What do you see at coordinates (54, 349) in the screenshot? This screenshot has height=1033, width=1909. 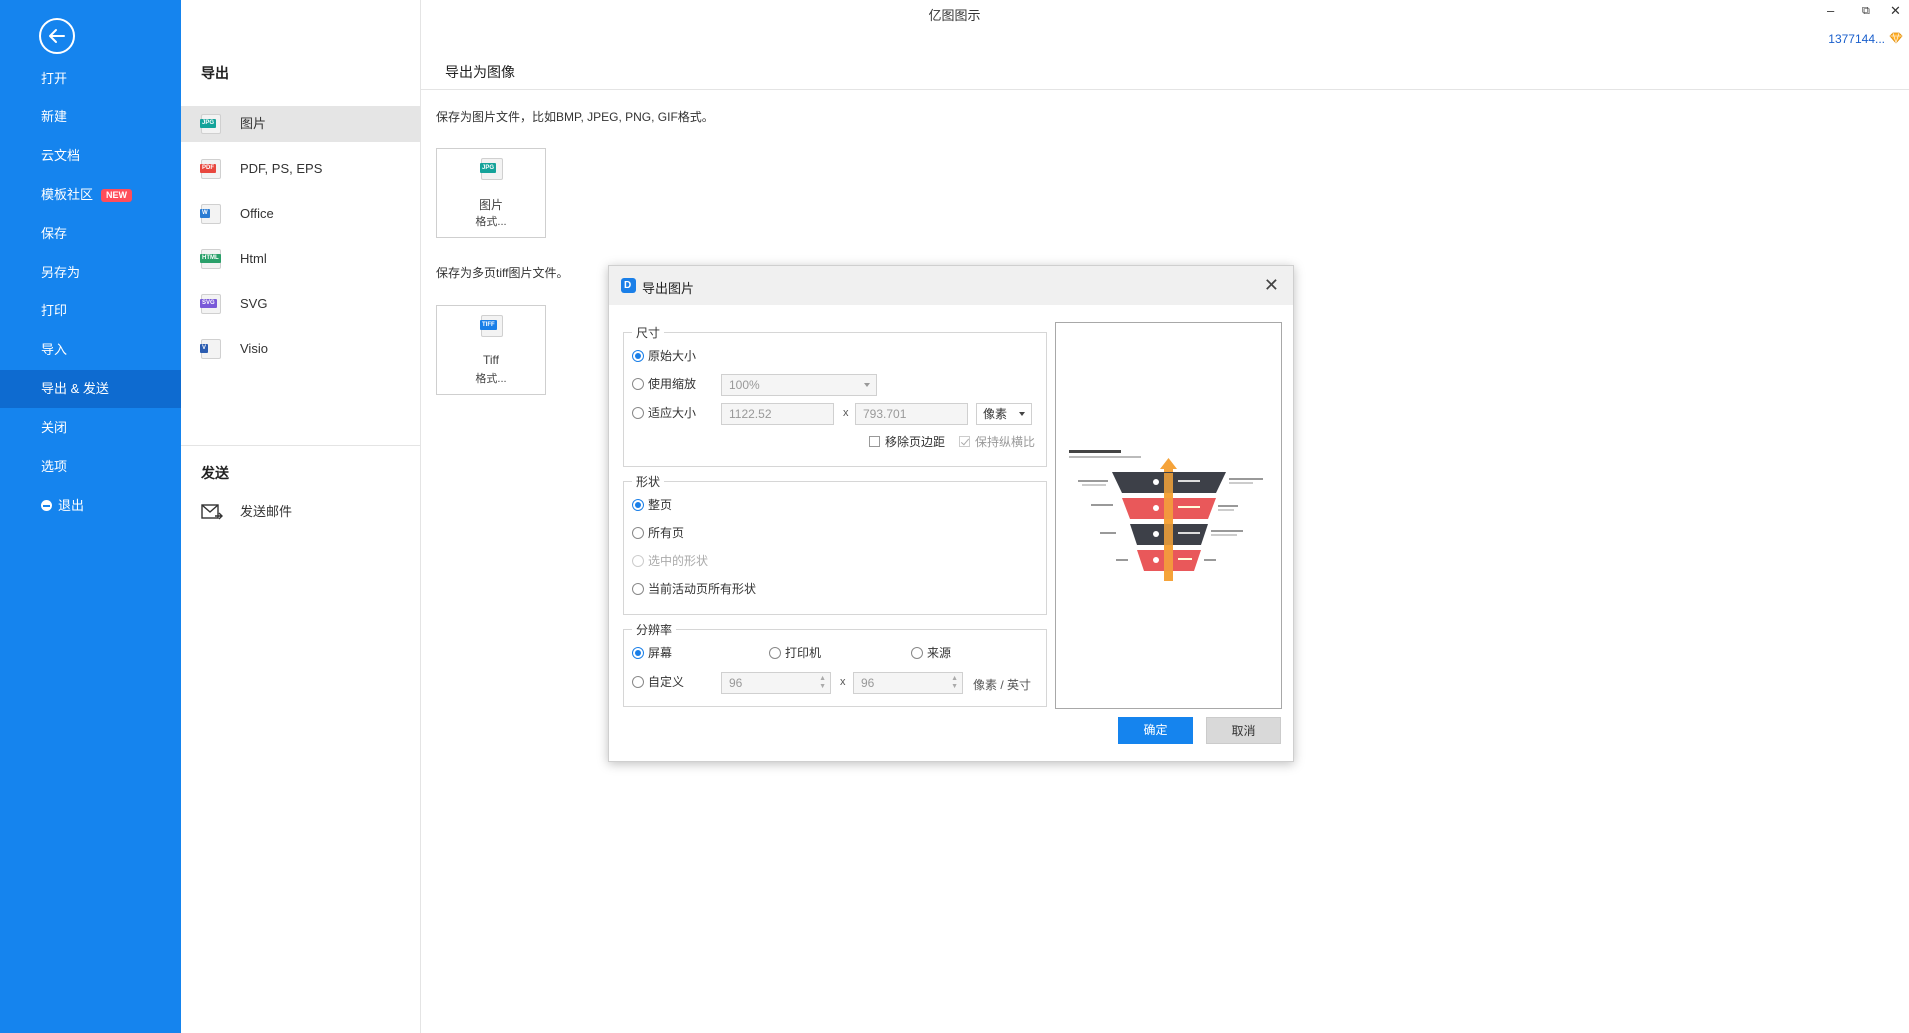 I see `sidebar-item-label: 导入` at bounding box center [54, 349].